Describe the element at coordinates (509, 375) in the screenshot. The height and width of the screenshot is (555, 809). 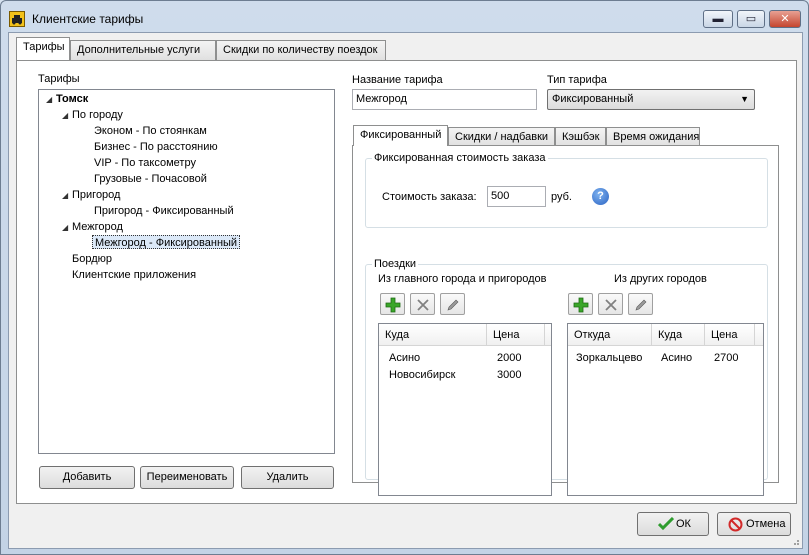
I see `cell-price: 3000` at that location.